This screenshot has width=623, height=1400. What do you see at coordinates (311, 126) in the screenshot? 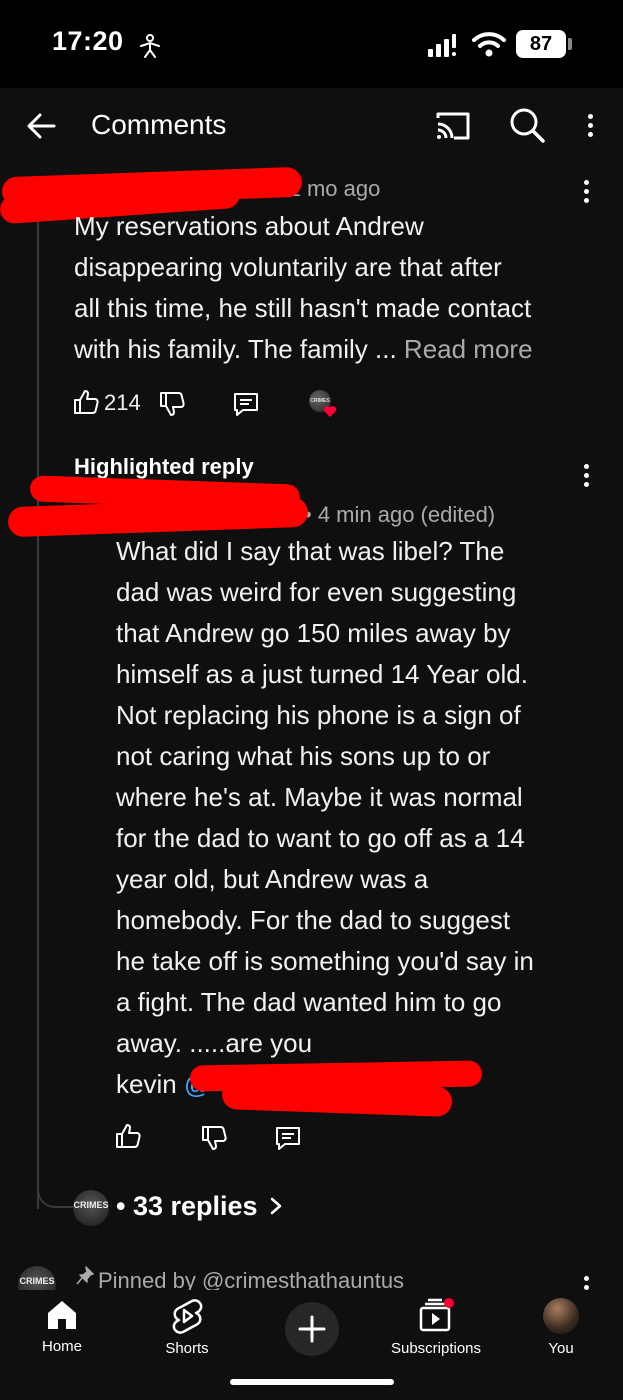
I see `comments-header: Comments` at bounding box center [311, 126].